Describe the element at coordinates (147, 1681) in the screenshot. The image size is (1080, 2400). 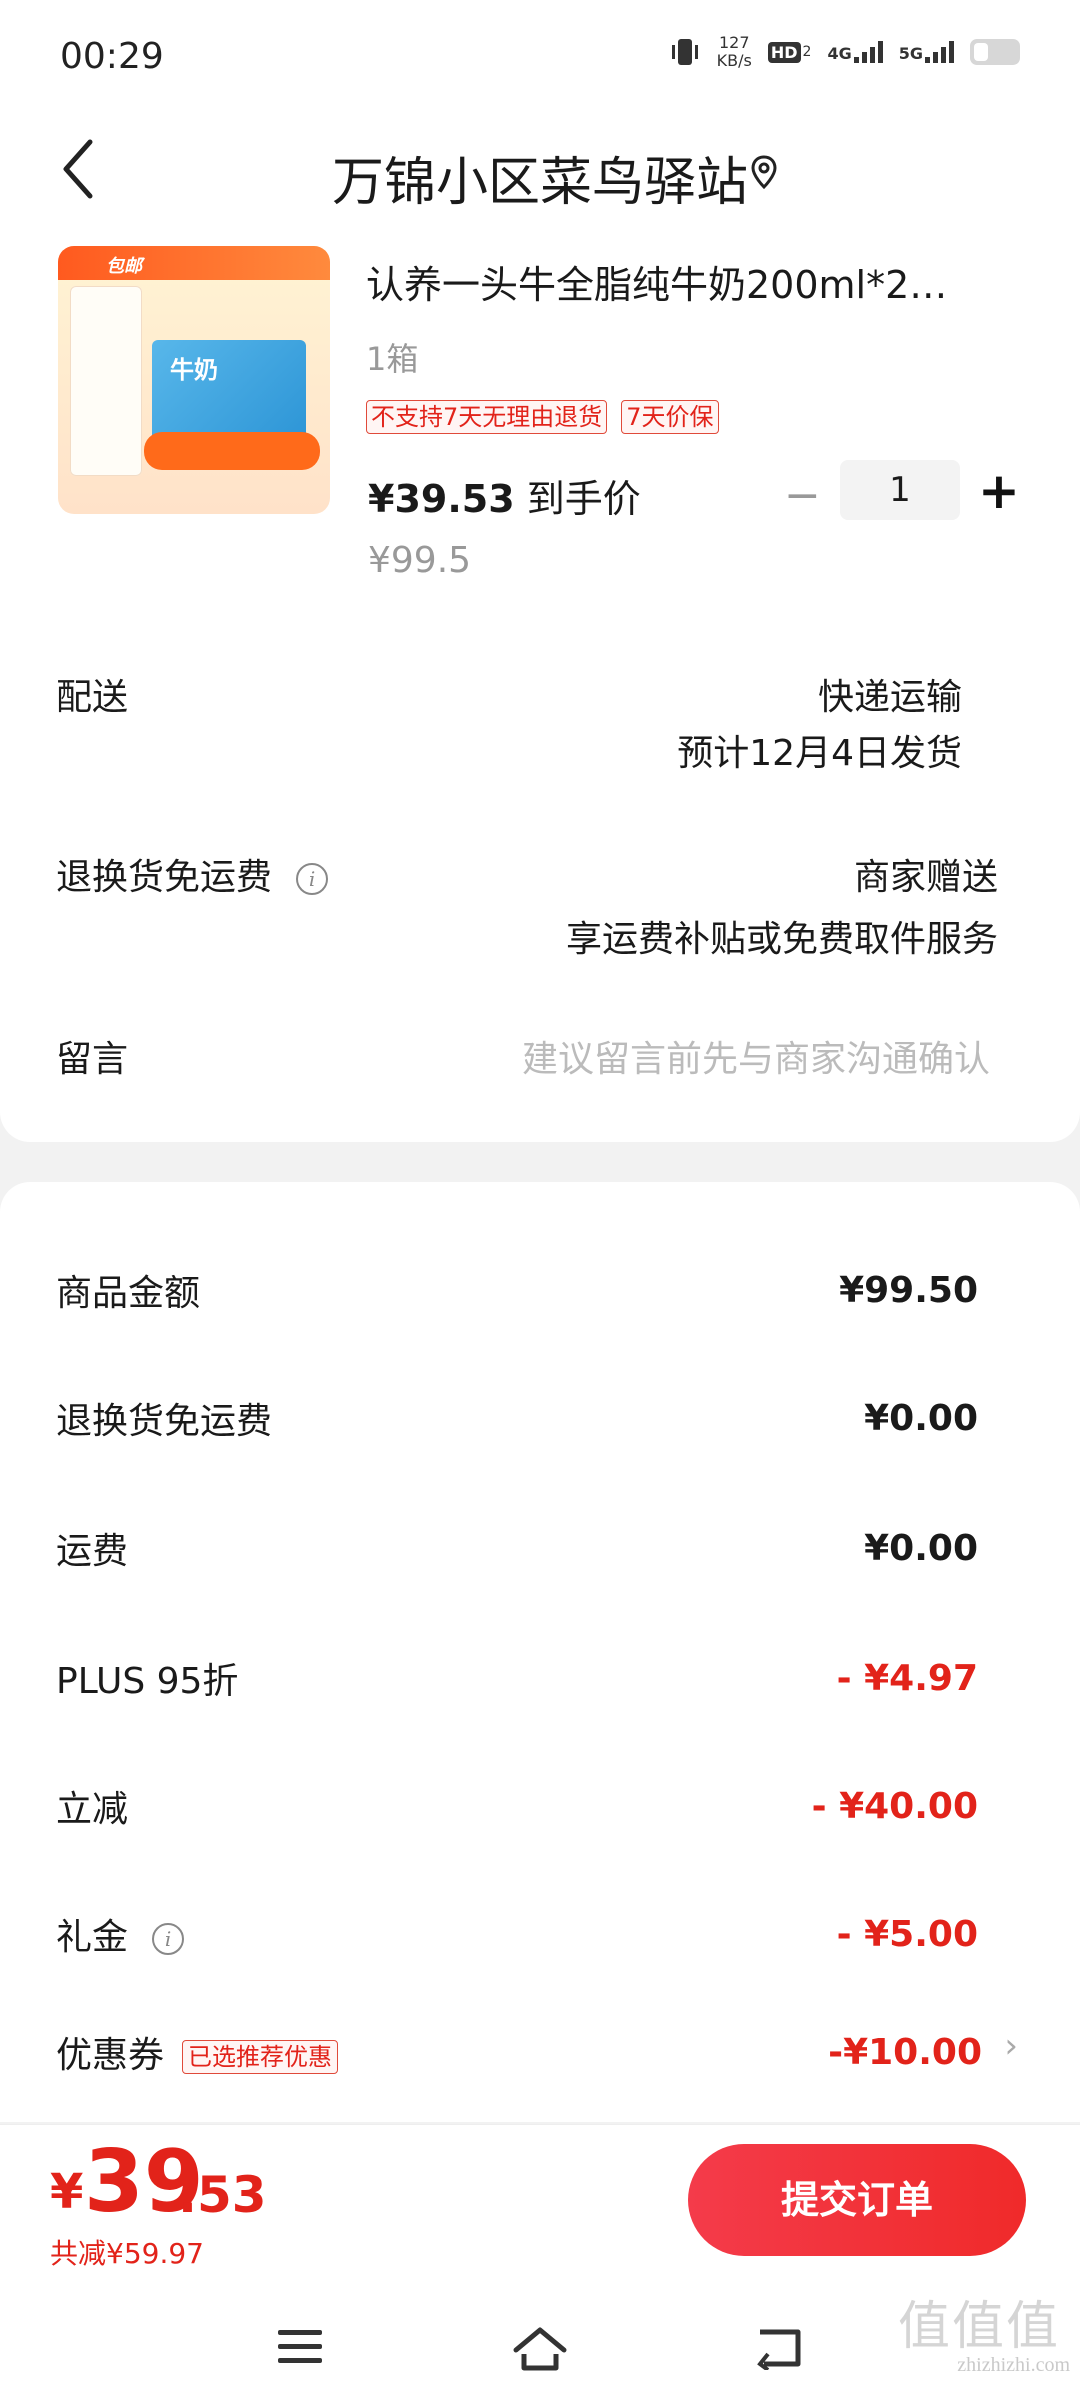
I see `fee-label-plus: PLUS 95折` at that location.